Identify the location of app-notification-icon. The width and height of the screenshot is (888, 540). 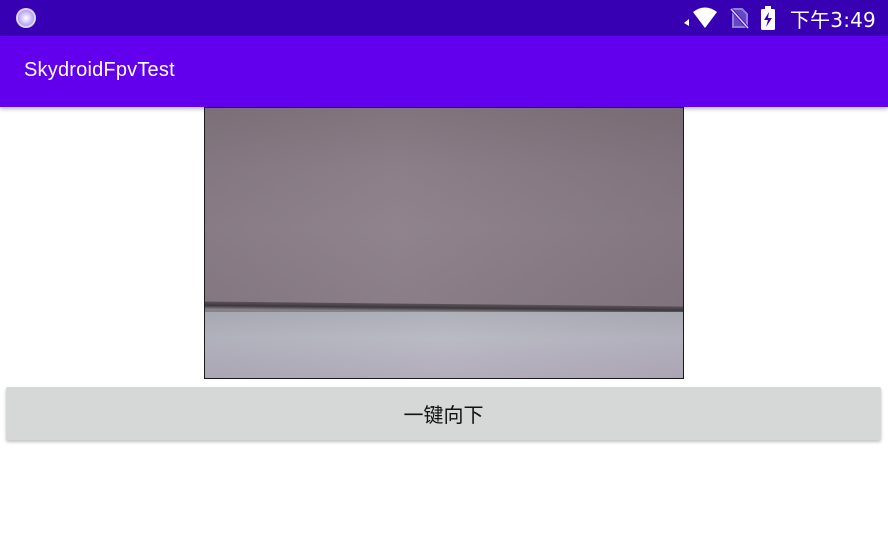
(26, 18).